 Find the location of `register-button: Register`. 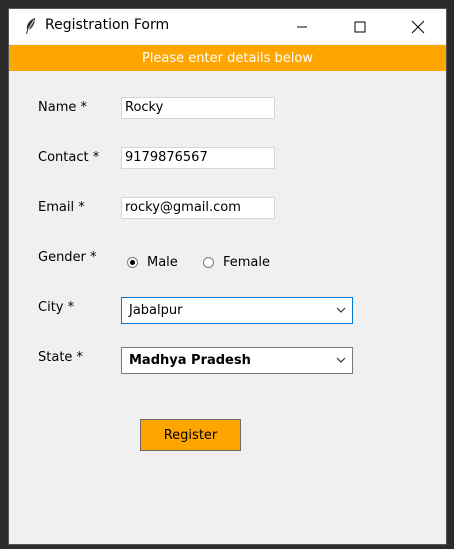

register-button: Register is located at coordinates (190, 435).